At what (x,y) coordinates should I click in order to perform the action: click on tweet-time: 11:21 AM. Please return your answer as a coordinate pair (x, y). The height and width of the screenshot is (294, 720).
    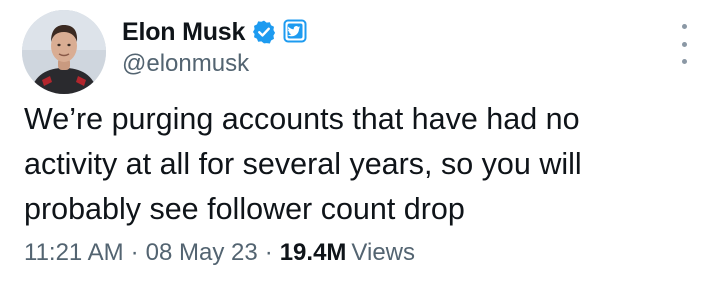
    Looking at the image, I should click on (74, 253).